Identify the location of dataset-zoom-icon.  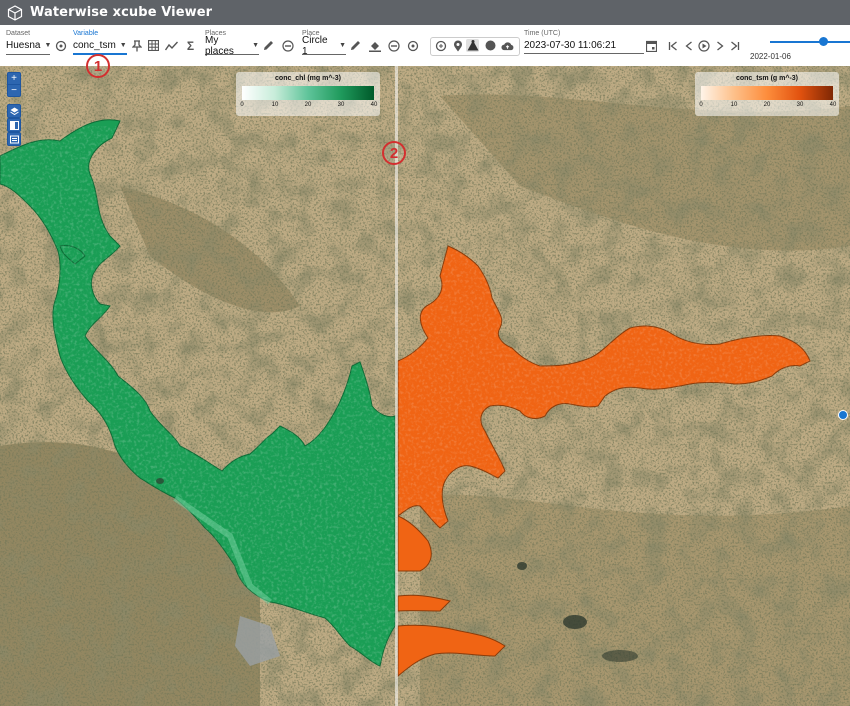
(60, 45).